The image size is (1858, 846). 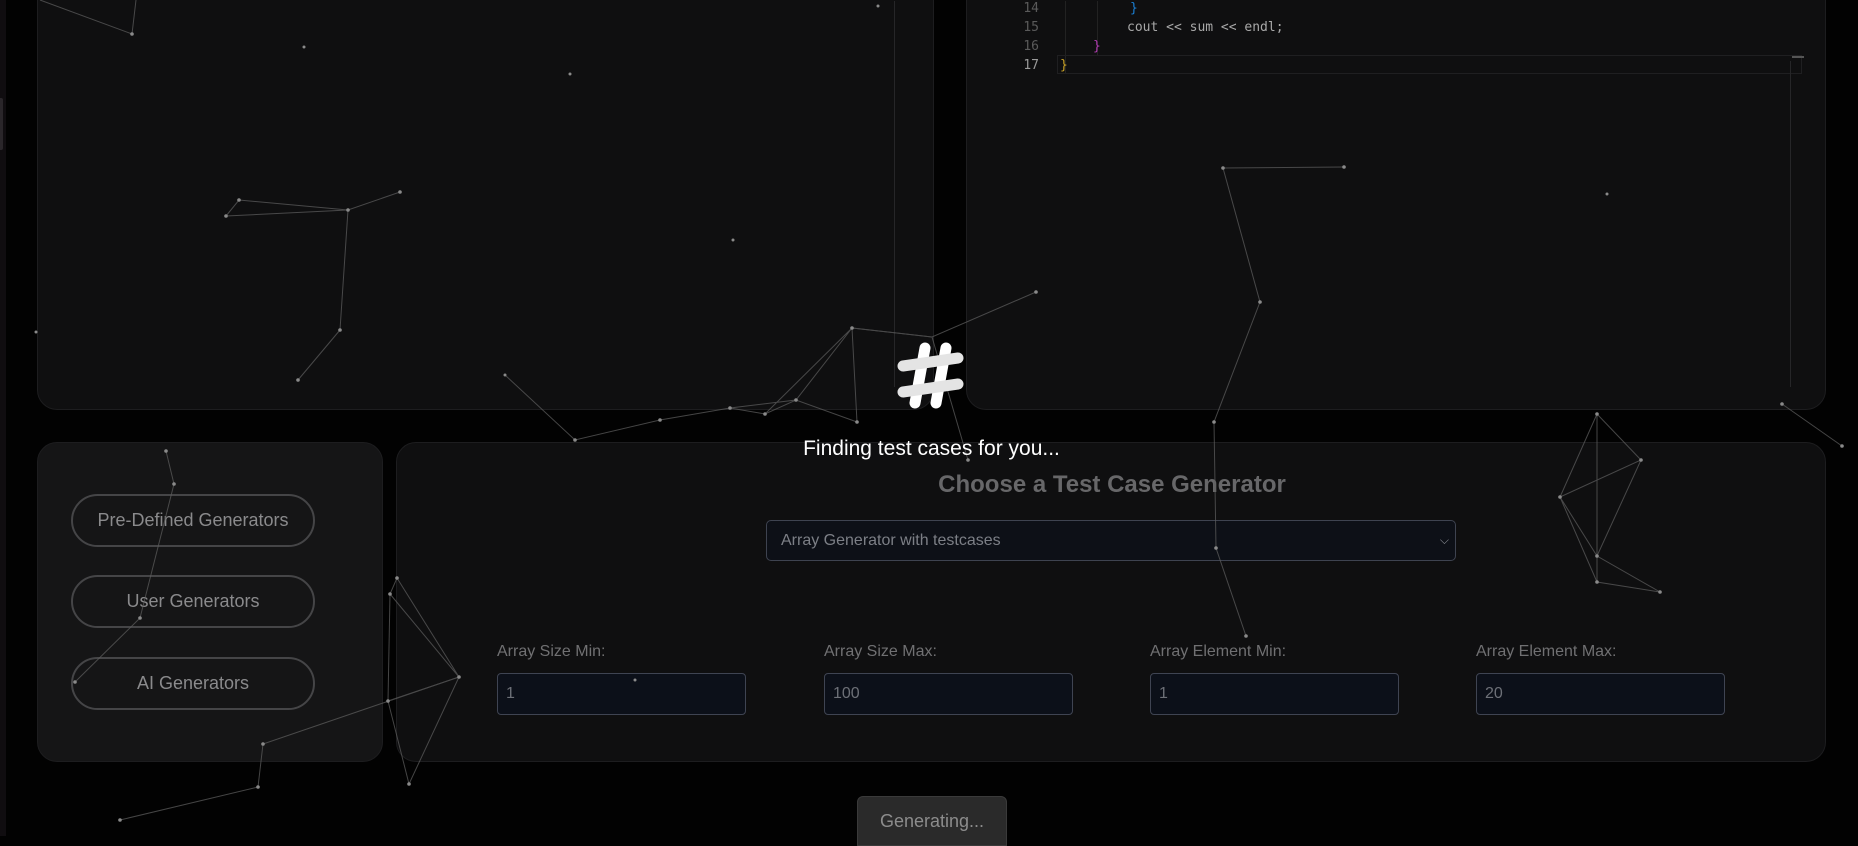 I want to click on code-text: cout << sum << endl;, so click(x=1205, y=27).